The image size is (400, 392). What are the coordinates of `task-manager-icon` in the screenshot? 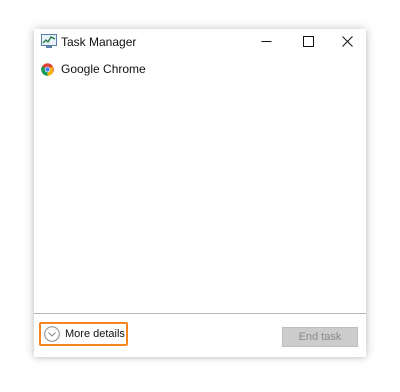 It's located at (49, 41).